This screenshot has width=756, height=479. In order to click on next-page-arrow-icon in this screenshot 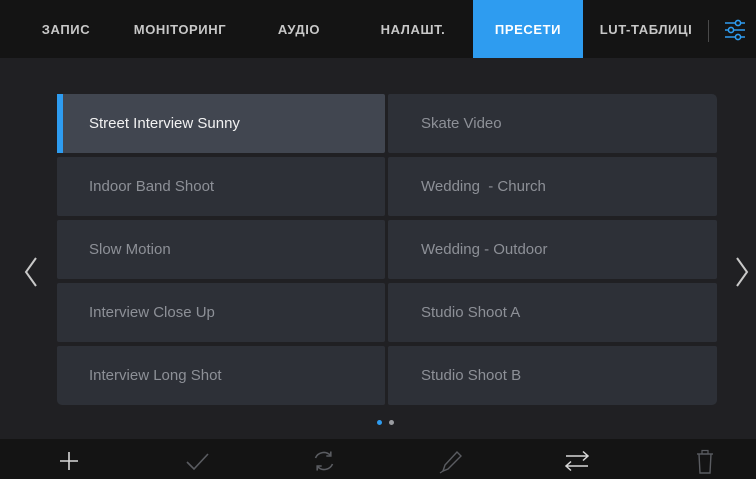, I will do `click(742, 272)`.